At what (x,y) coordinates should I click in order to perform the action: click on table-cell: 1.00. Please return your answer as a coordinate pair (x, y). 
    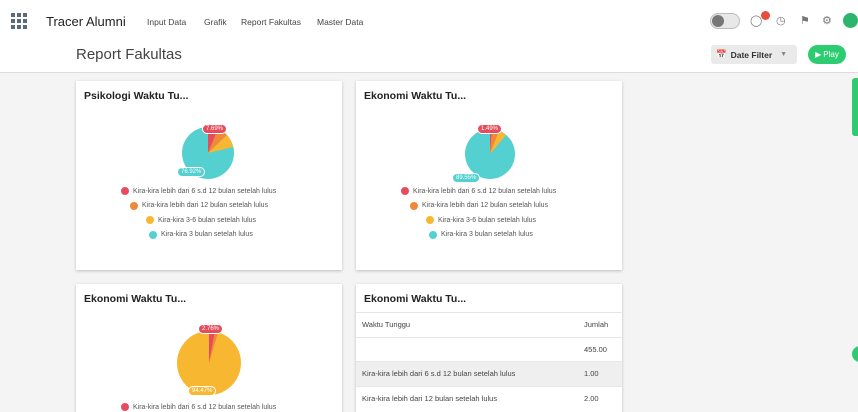
    Looking at the image, I should click on (600, 373).